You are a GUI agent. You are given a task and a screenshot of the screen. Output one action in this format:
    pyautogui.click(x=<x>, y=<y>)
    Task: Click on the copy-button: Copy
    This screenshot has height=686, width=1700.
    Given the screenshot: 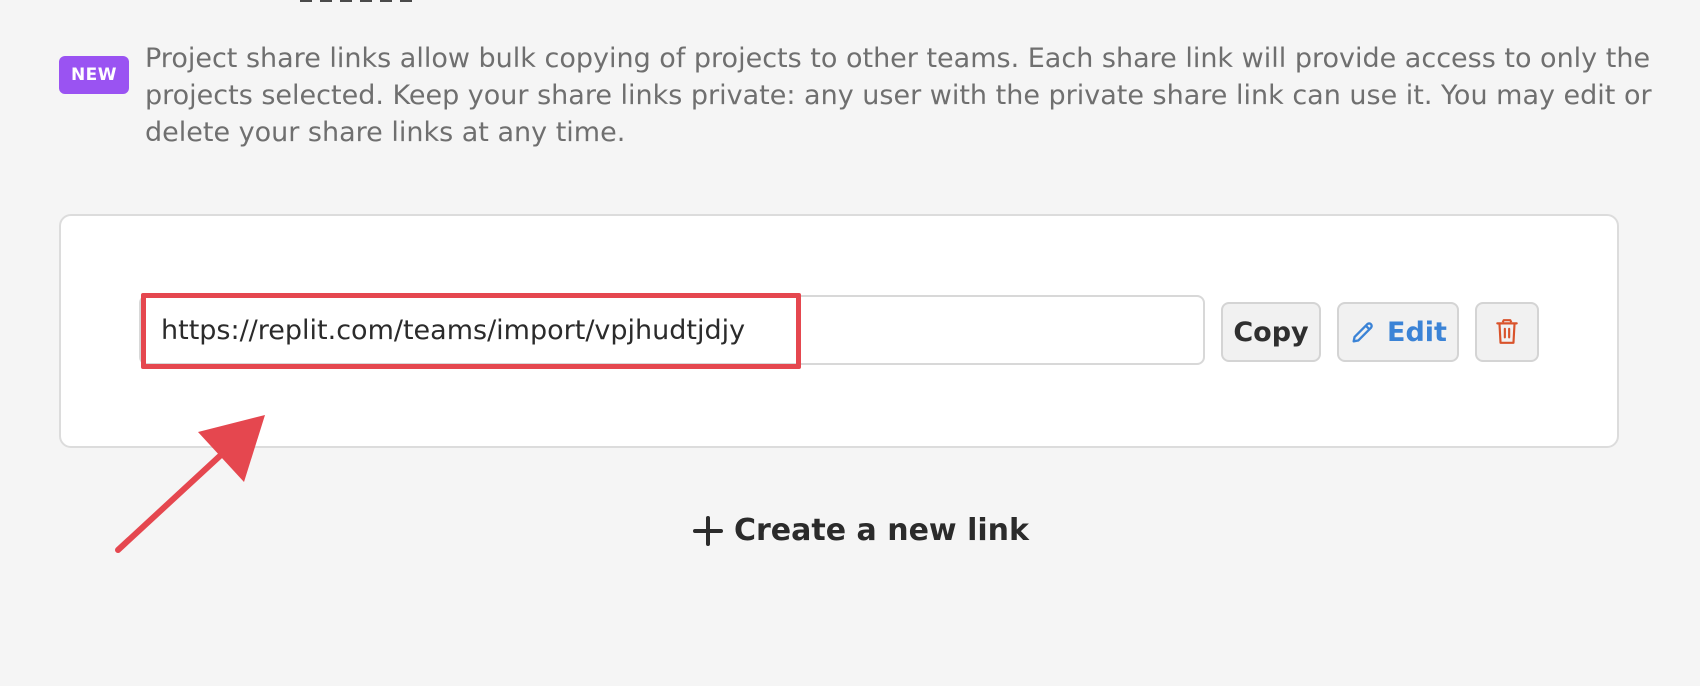 What is the action you would take?
    pyautogui.click(x=1271, y=332)
    